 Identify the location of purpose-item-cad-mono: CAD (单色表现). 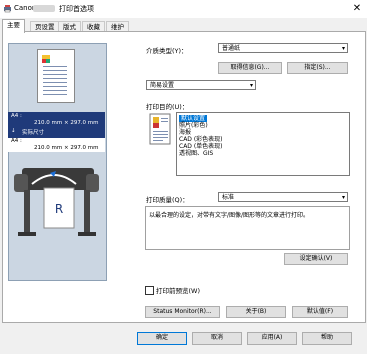
(201, 146).